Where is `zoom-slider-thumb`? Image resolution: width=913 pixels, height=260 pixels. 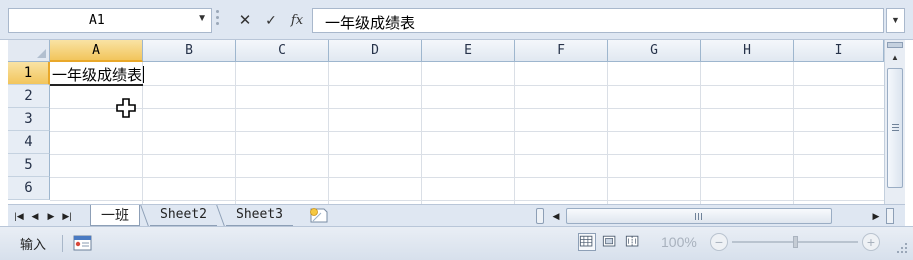
zoom-slider-thumb is located at coordinates (795, 242).